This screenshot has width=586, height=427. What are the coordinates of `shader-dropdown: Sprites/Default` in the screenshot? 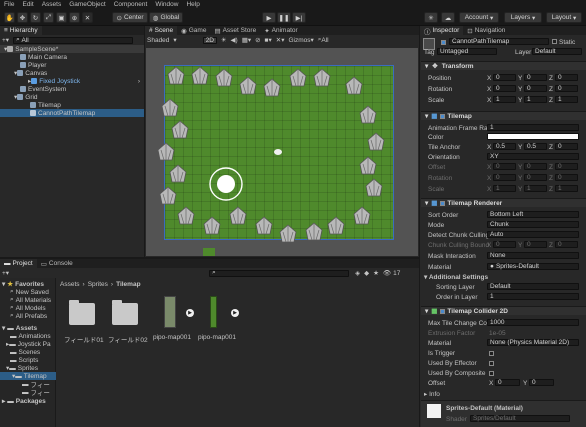 It's located at (520, 418).